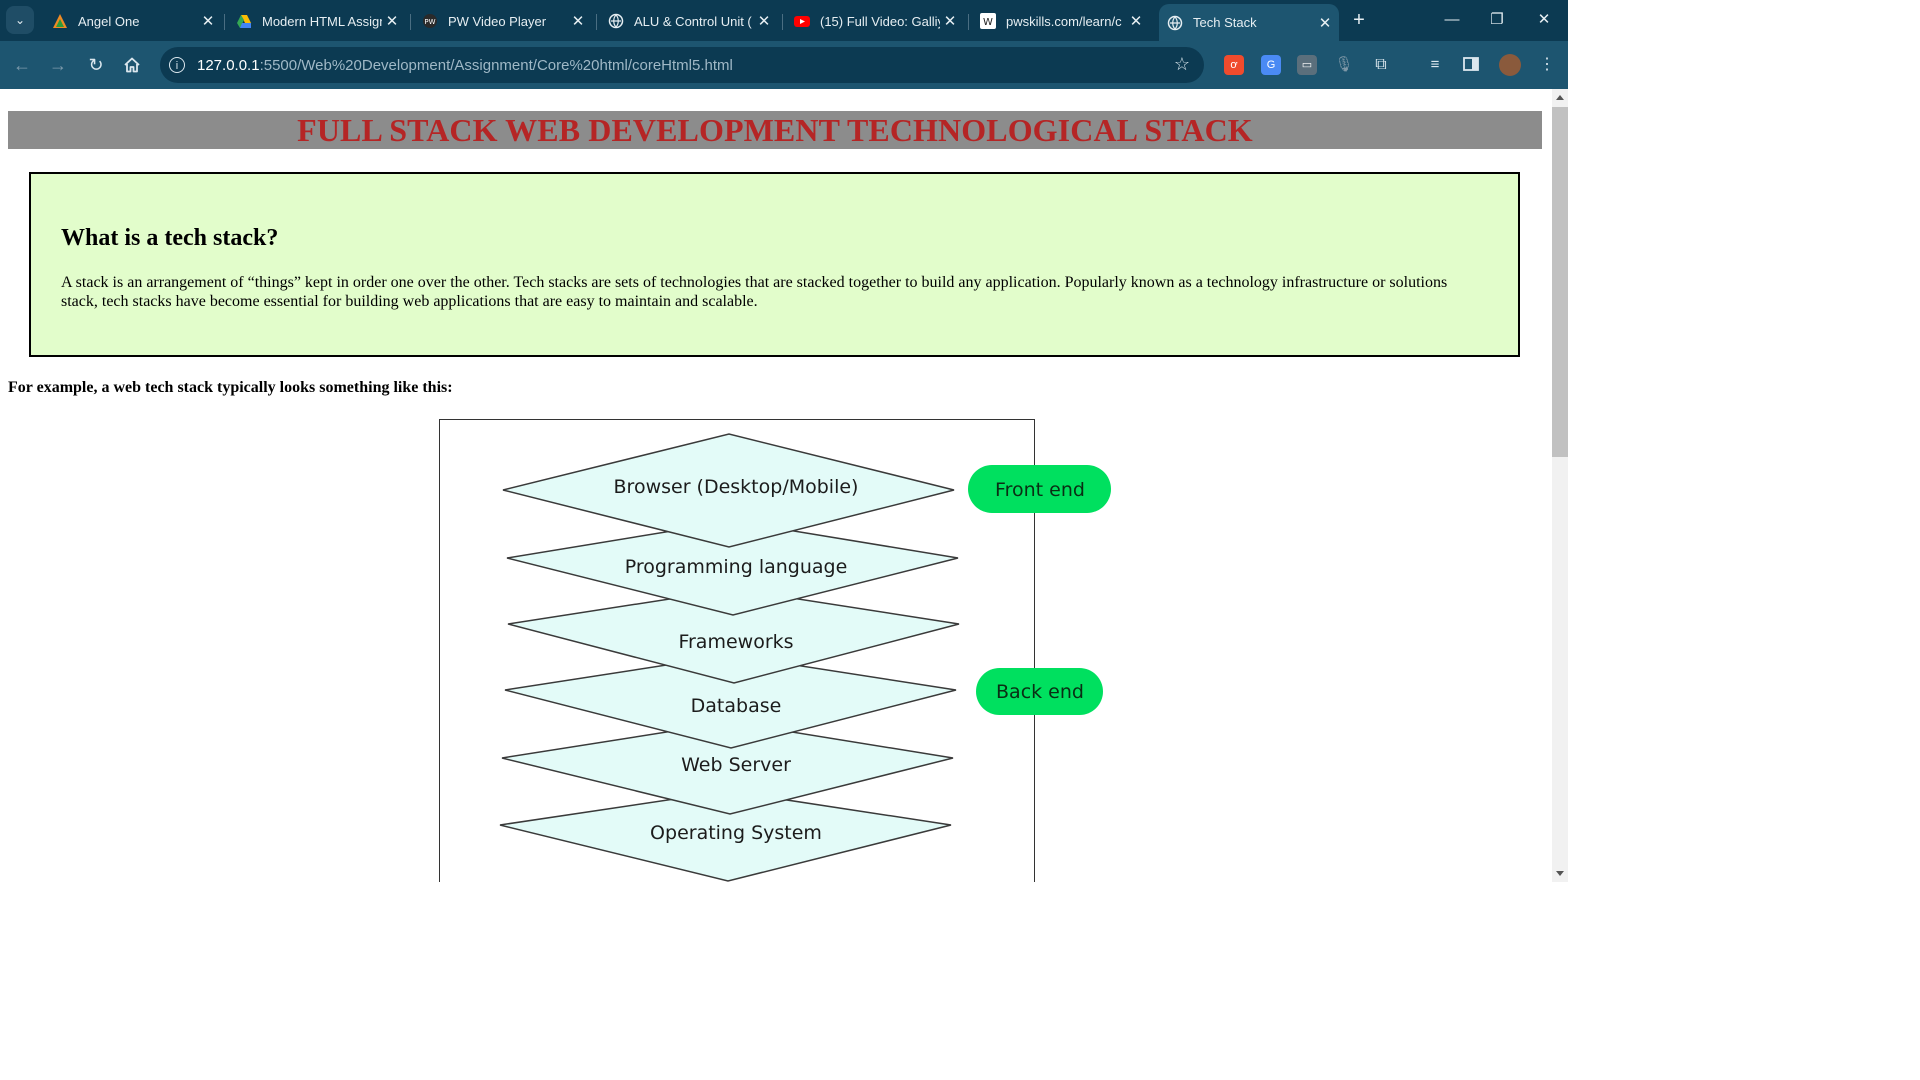 The width and height of the screenshot is (1920, 1080). I want to click on extension-red-icon: ơ, so click(1234, 65).